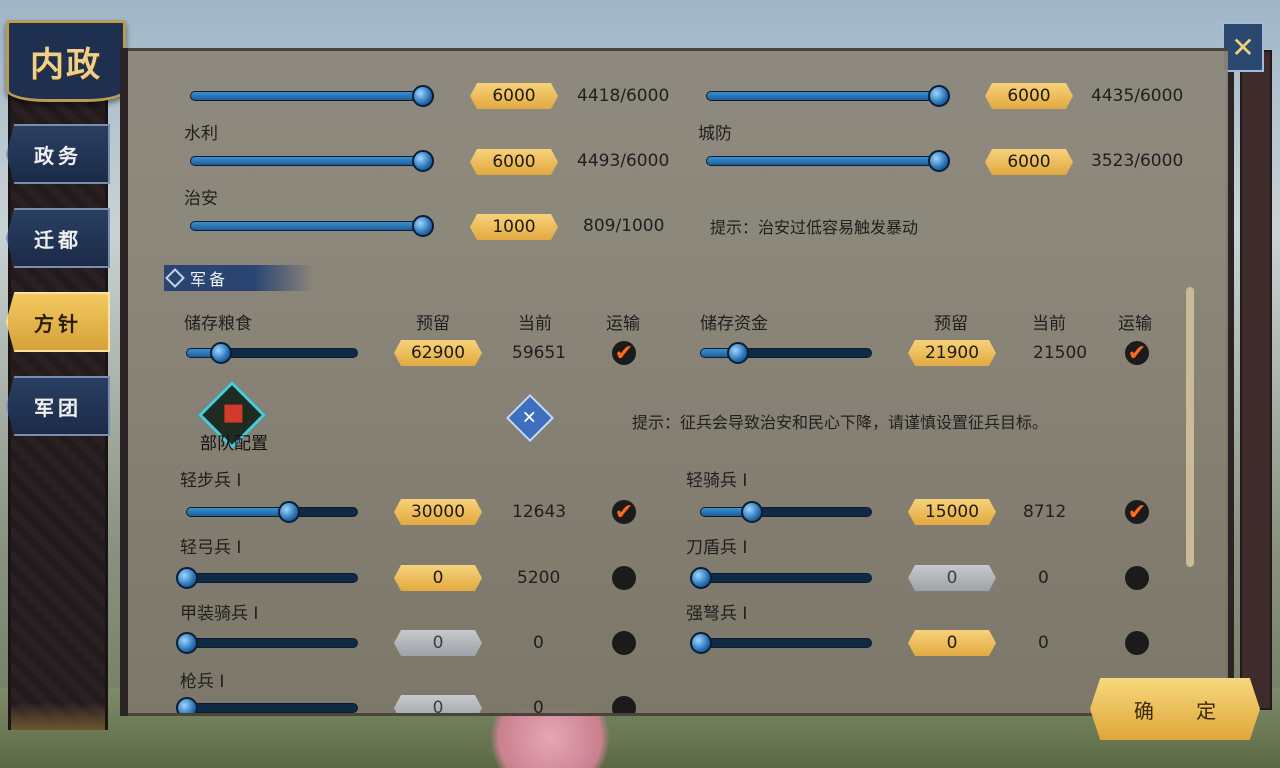 This screenshot has width=1280, height=768. What do you see at coordinates (717, 548) in the screenshot?
I see `troop-label-sword-shield: 刀盾兵 I` at bounding box center [717, 548].